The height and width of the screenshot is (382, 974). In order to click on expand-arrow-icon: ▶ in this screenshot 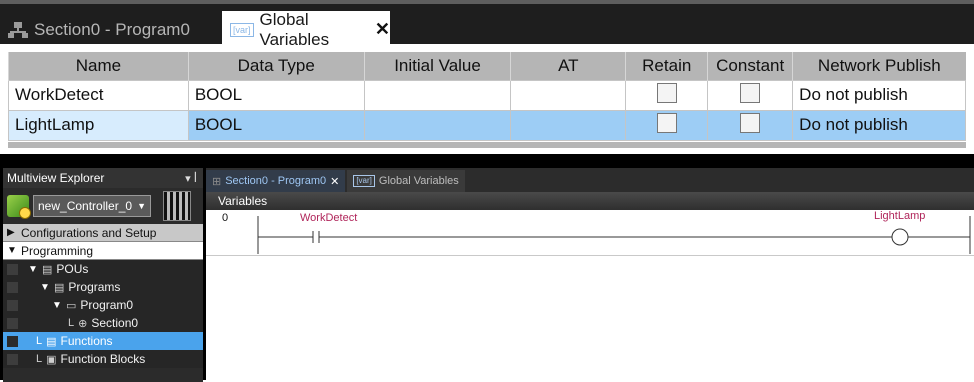, I will do `click(12, 232)`.